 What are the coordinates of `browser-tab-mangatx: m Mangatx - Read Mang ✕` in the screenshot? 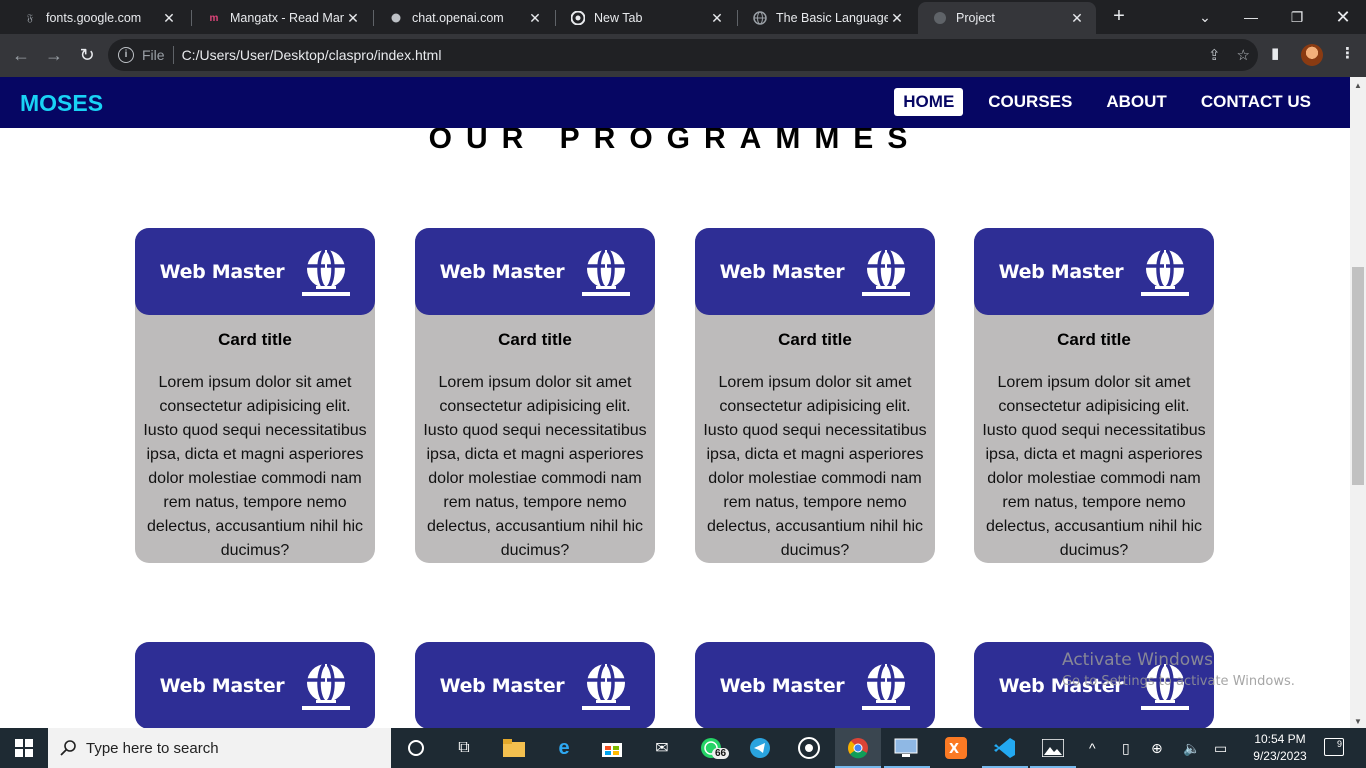 It's located at (282, 18).